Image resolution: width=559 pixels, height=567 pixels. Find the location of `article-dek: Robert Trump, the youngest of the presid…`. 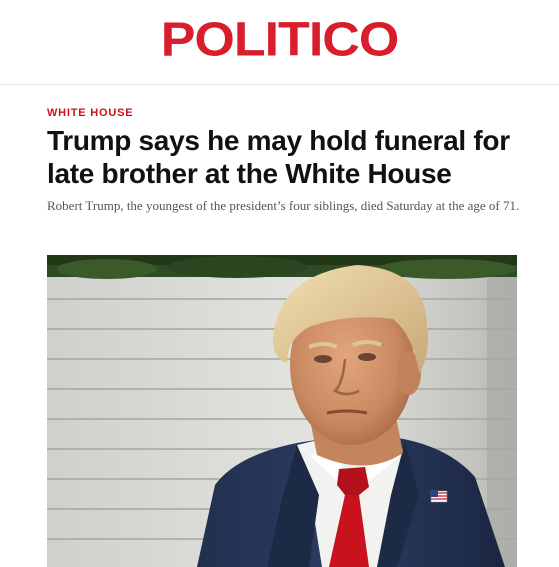

article-dek: Robert Trump, the youngest of the presid… is located at coordinates (283, 205).